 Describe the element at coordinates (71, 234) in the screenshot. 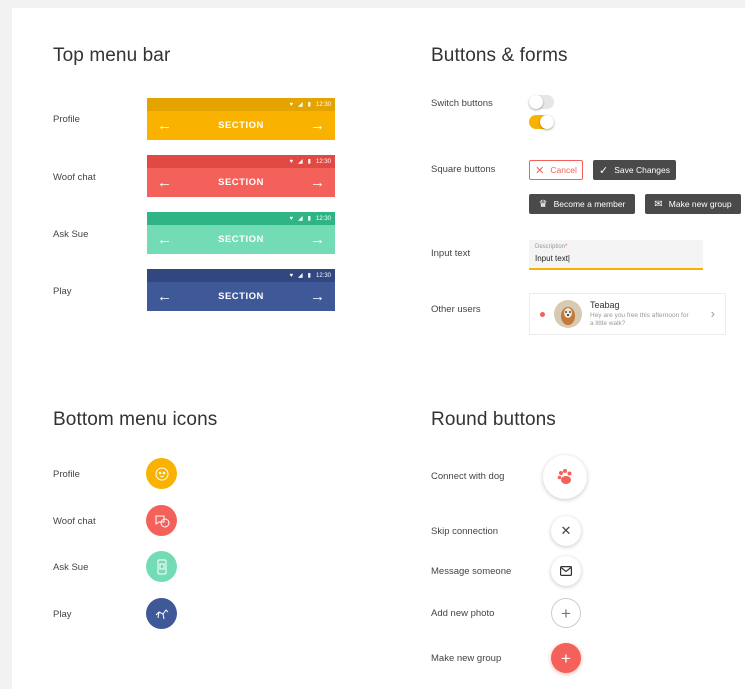

I see `bar-label-ask-sue: Ask Sue` at that location.